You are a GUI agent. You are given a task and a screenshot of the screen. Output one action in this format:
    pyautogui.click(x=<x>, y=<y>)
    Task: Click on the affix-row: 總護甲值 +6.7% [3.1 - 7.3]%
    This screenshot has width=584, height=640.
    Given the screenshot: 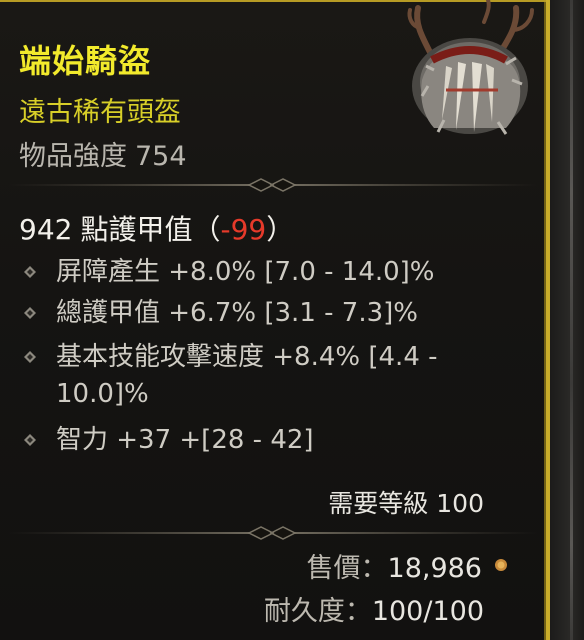 What is the action you would take?
    pyautogui.click(x=269, y=313)
    